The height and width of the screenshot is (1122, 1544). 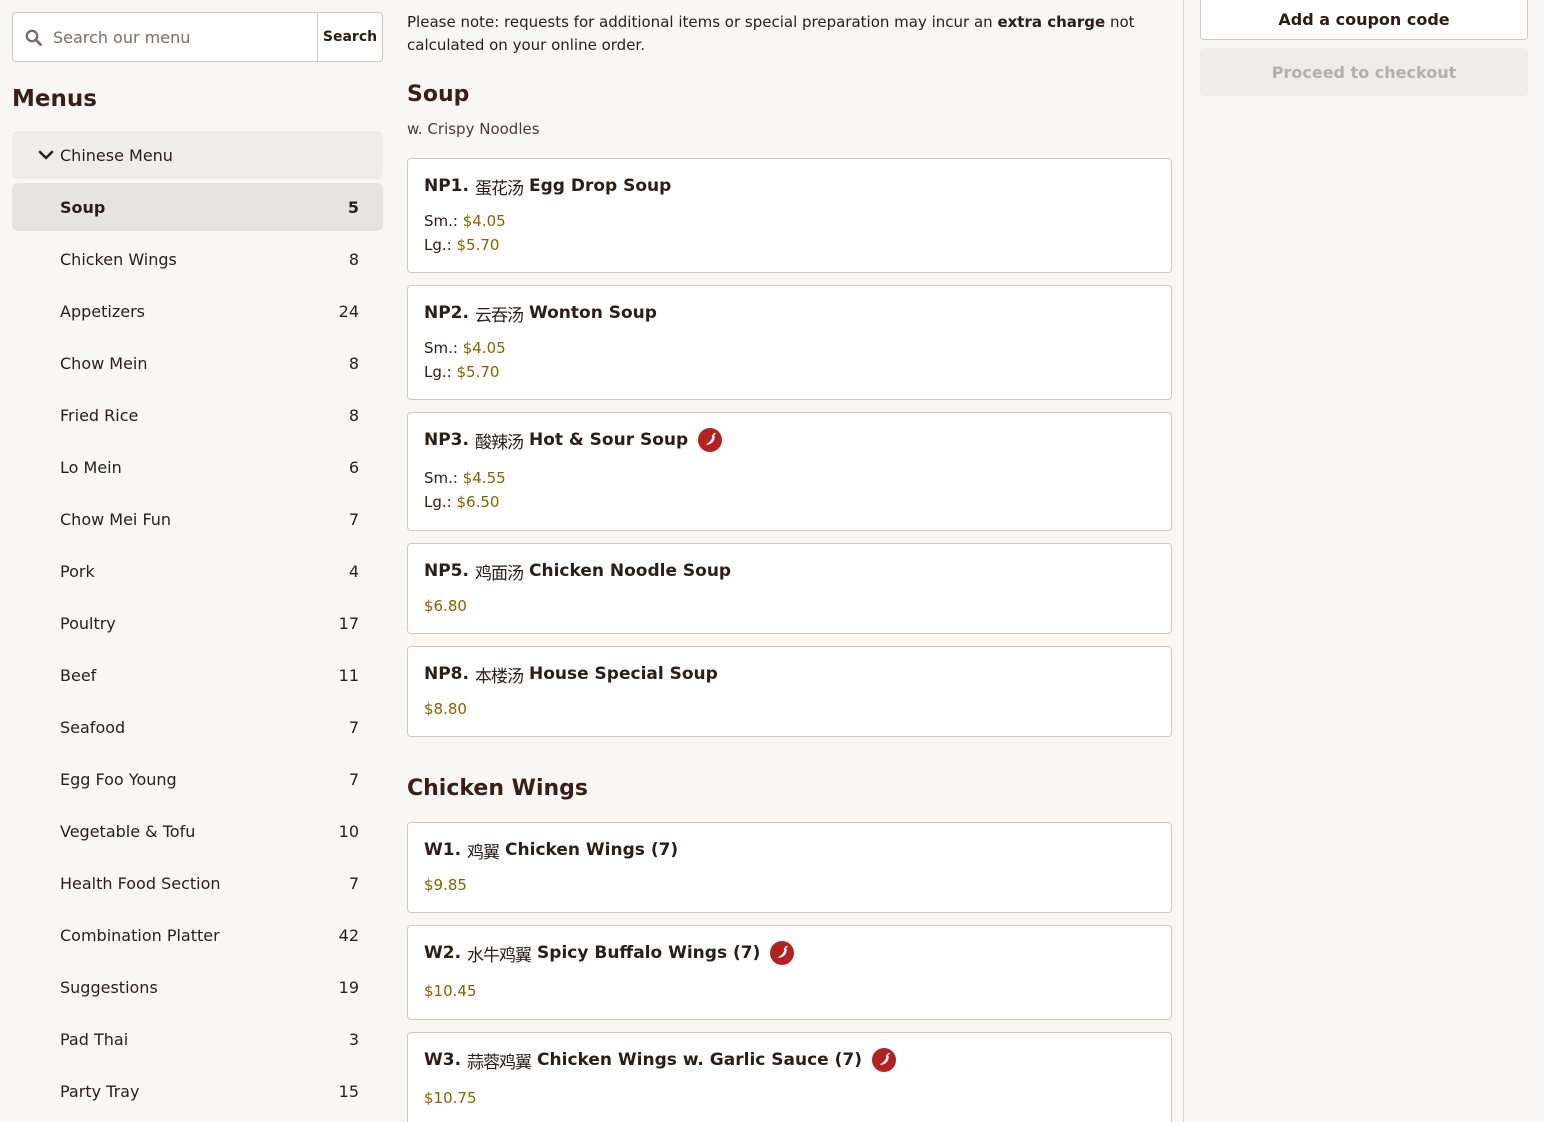 I want to click on category-item-chicken-wings: Chicken Wings 8, so click(x=197, y=259).